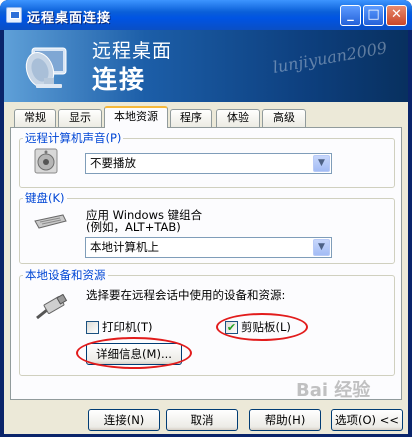 The height and width of the screenshot is (437, 412). What do you see at coordinates (186, 295) in the screenshot?
I see `devices-desc: 选择要在远程会话中使用的设备和资源:` at bounding box center [186, 295].